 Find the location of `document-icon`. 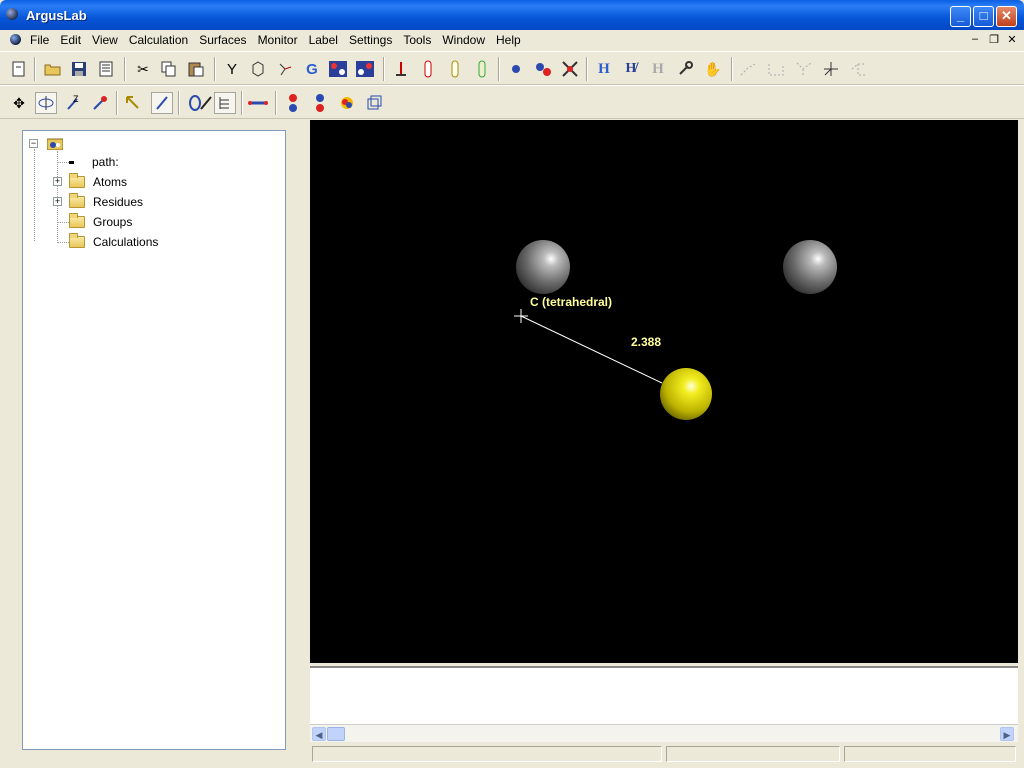

document-icon is located at coordinates (15, 39).